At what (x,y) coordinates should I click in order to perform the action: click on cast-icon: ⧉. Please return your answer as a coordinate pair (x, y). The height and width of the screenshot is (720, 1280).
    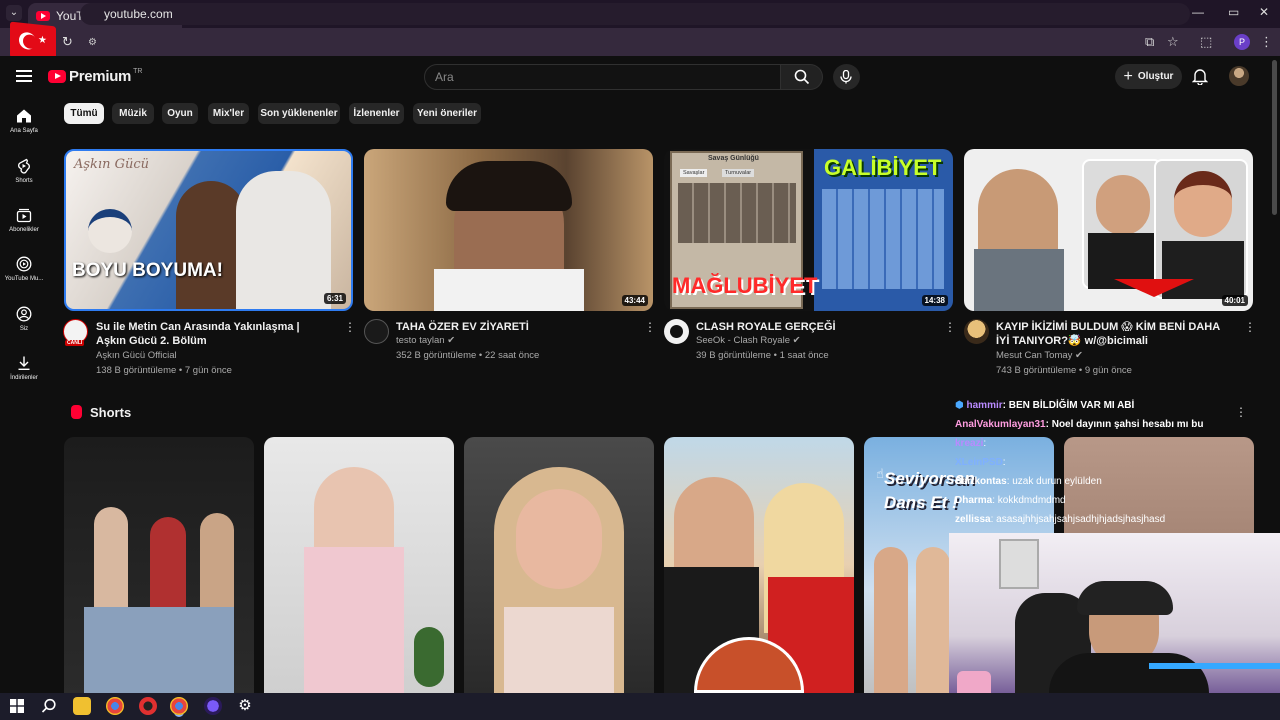
    Looking at the image, I should click on (1149, 42).